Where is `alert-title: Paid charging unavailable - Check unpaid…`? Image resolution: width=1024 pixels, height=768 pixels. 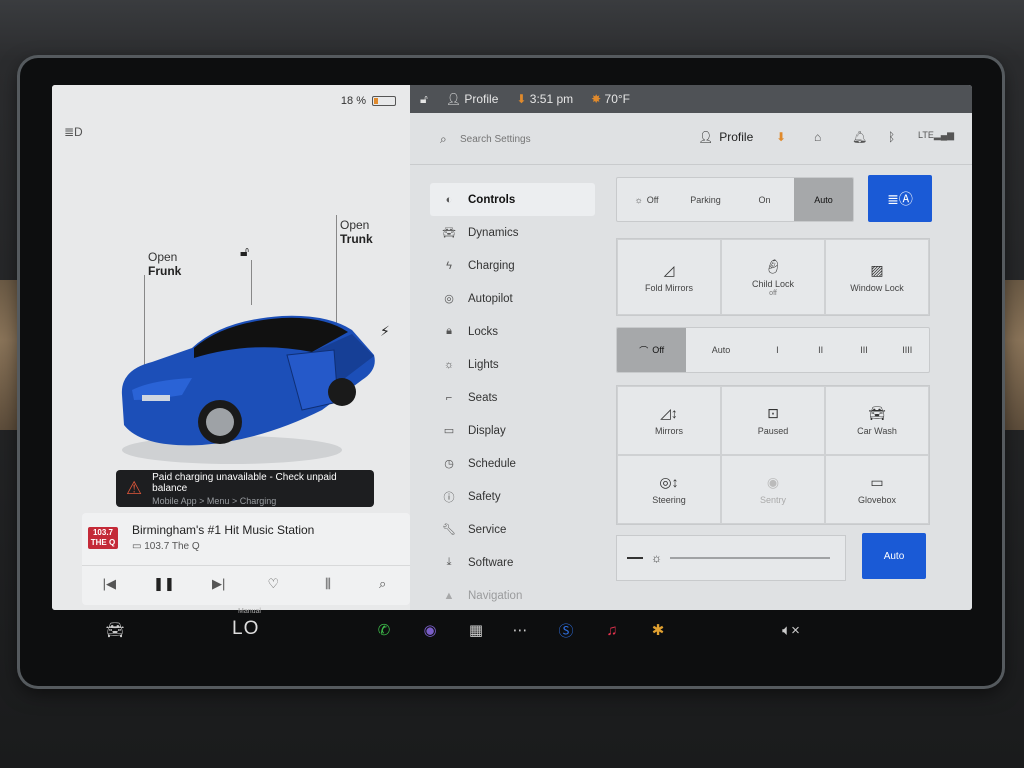 alert-title: Paid charging unavailable - Check unpaid… is located at coordinates (244, 482).